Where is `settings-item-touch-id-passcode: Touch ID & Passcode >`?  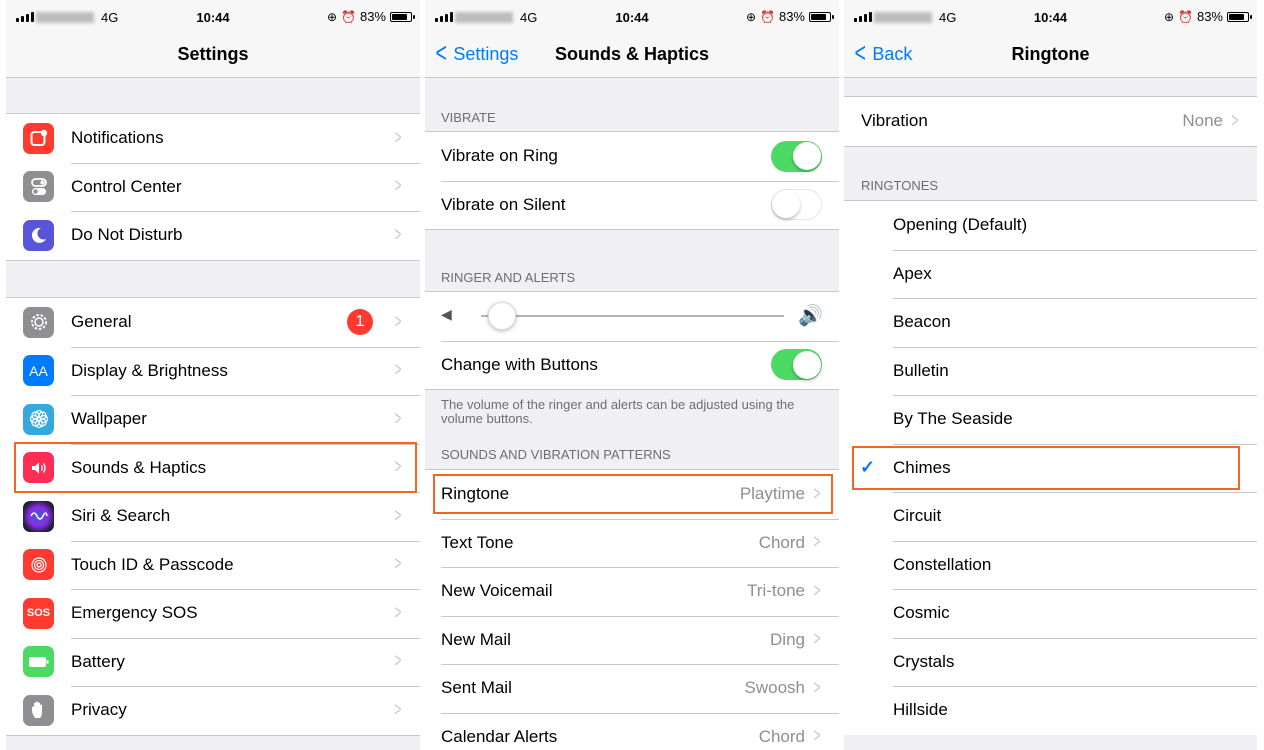
settings-item-touch-id-passcode: Touch ID & Passcode > is located at coordinates (213, 565).